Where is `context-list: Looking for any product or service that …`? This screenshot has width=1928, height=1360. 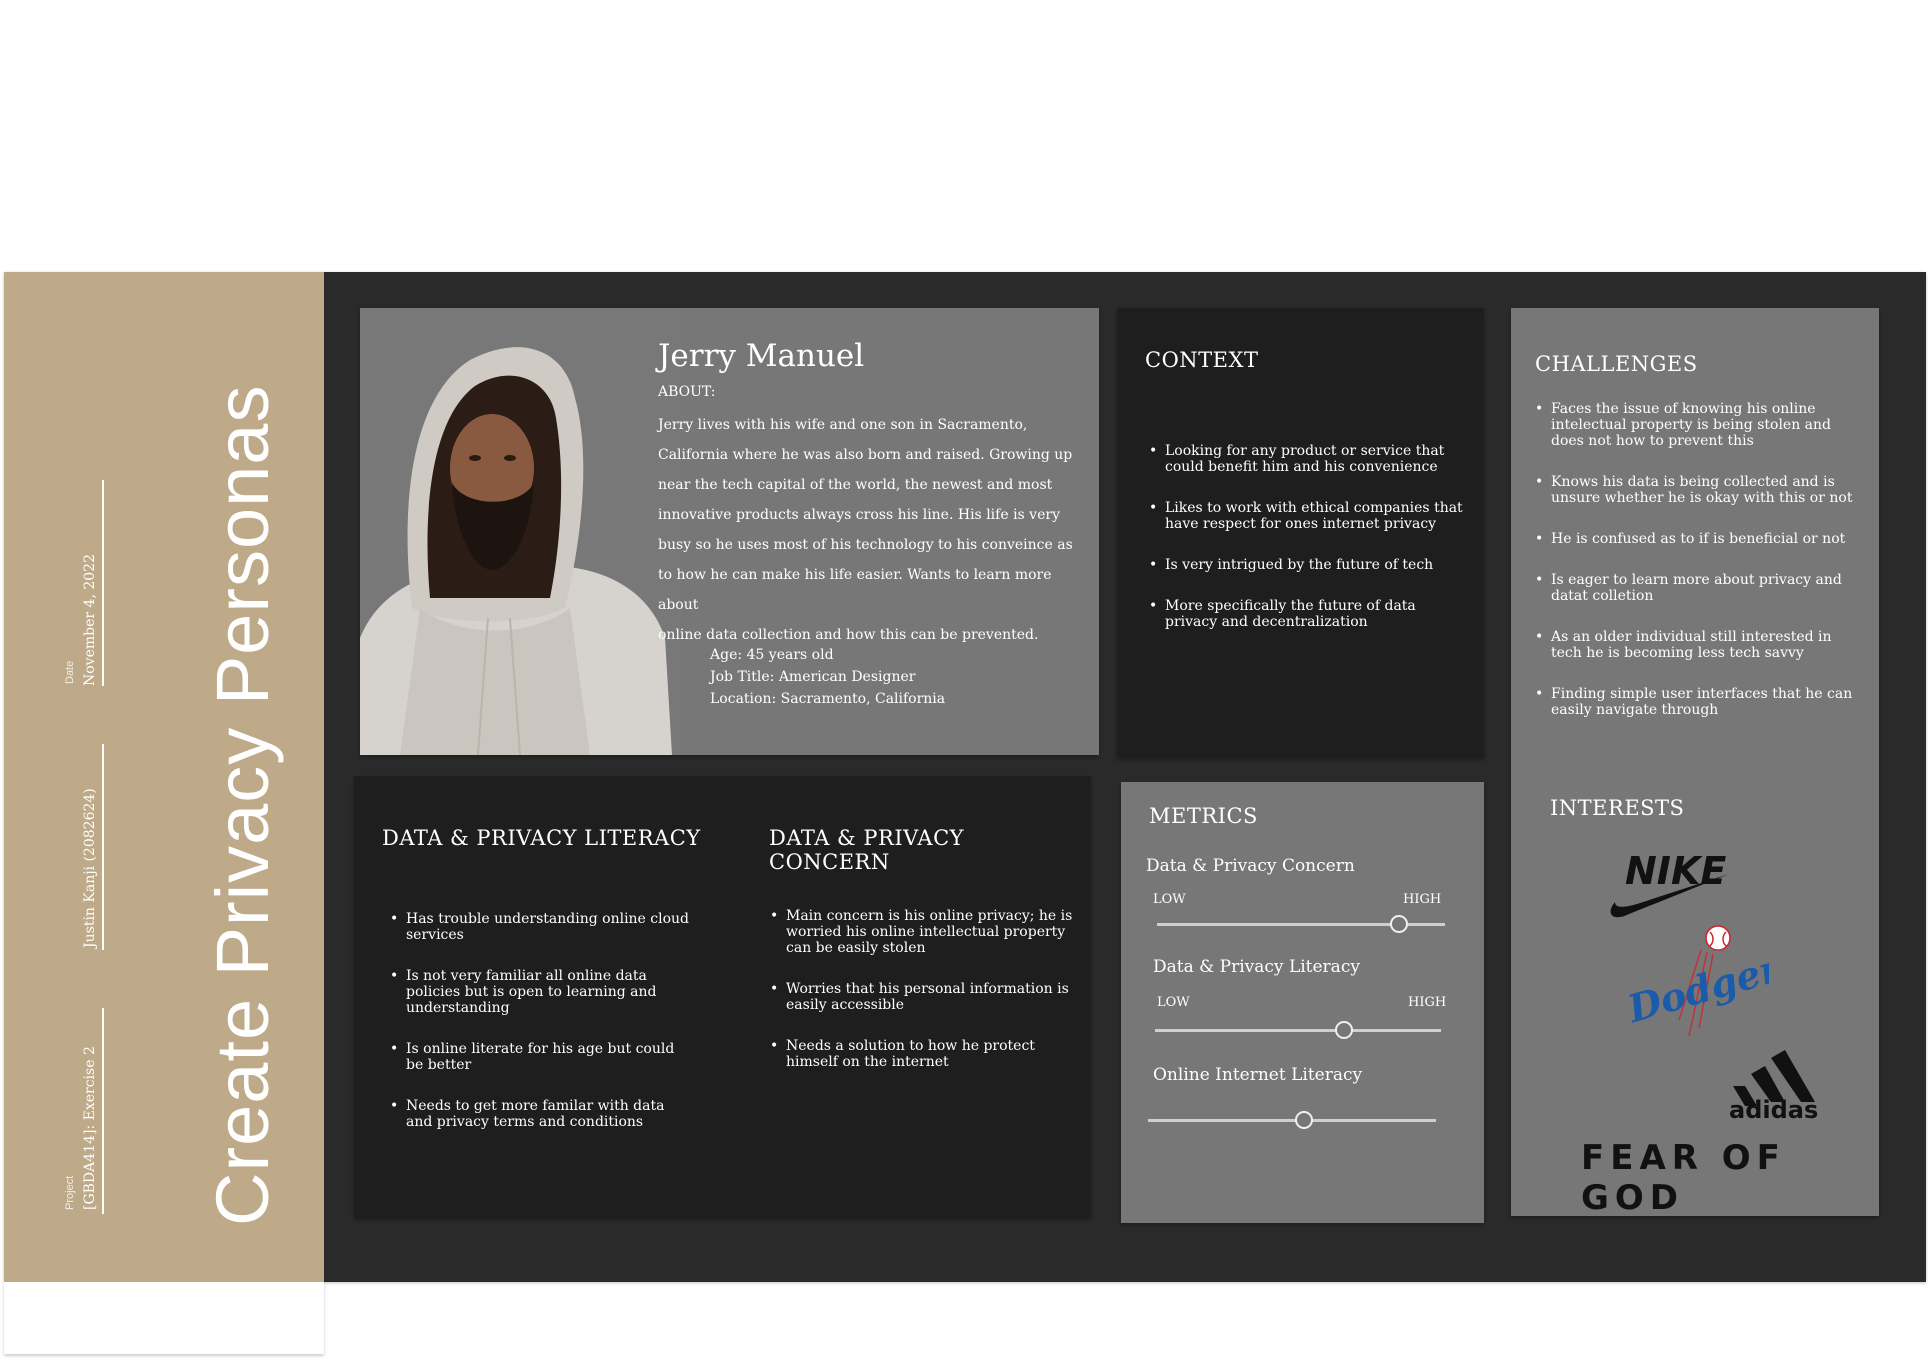 context-list: Looking for any product or service that … is located at coordinates (1309, 549).